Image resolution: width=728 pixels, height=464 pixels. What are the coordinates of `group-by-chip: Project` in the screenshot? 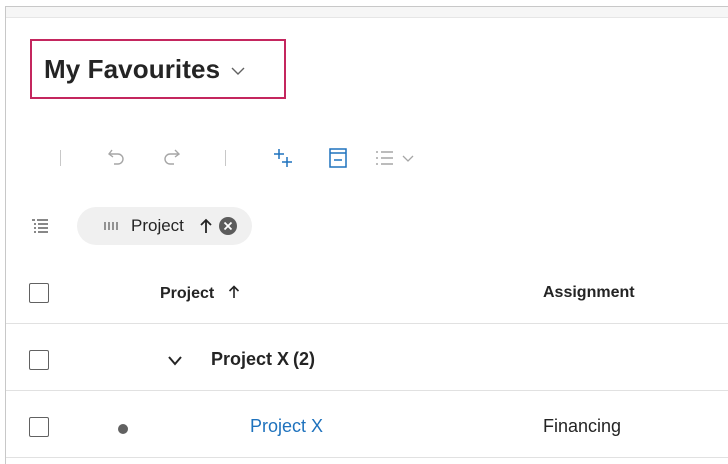 It's located at (164, 226).